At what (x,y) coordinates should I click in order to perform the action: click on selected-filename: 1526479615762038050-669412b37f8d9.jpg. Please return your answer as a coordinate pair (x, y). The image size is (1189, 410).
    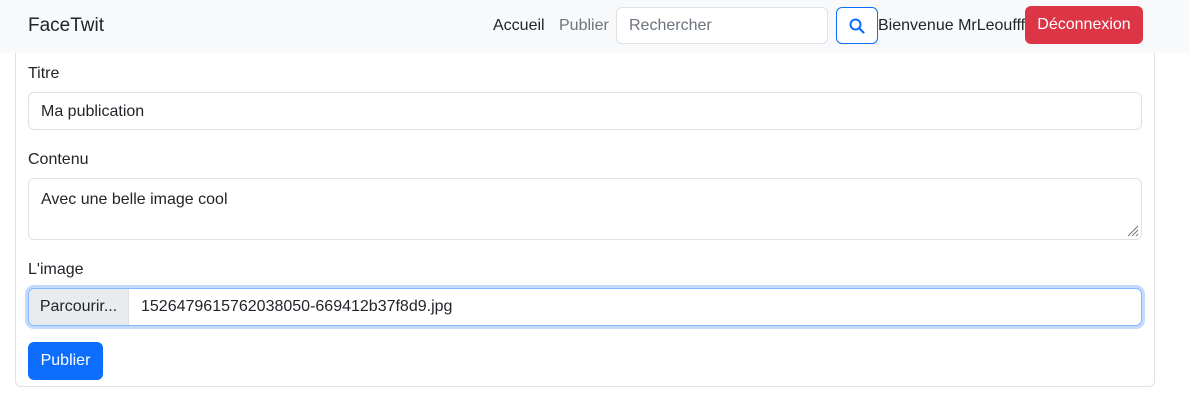
    Looking at the image, I should click on (297, 306).